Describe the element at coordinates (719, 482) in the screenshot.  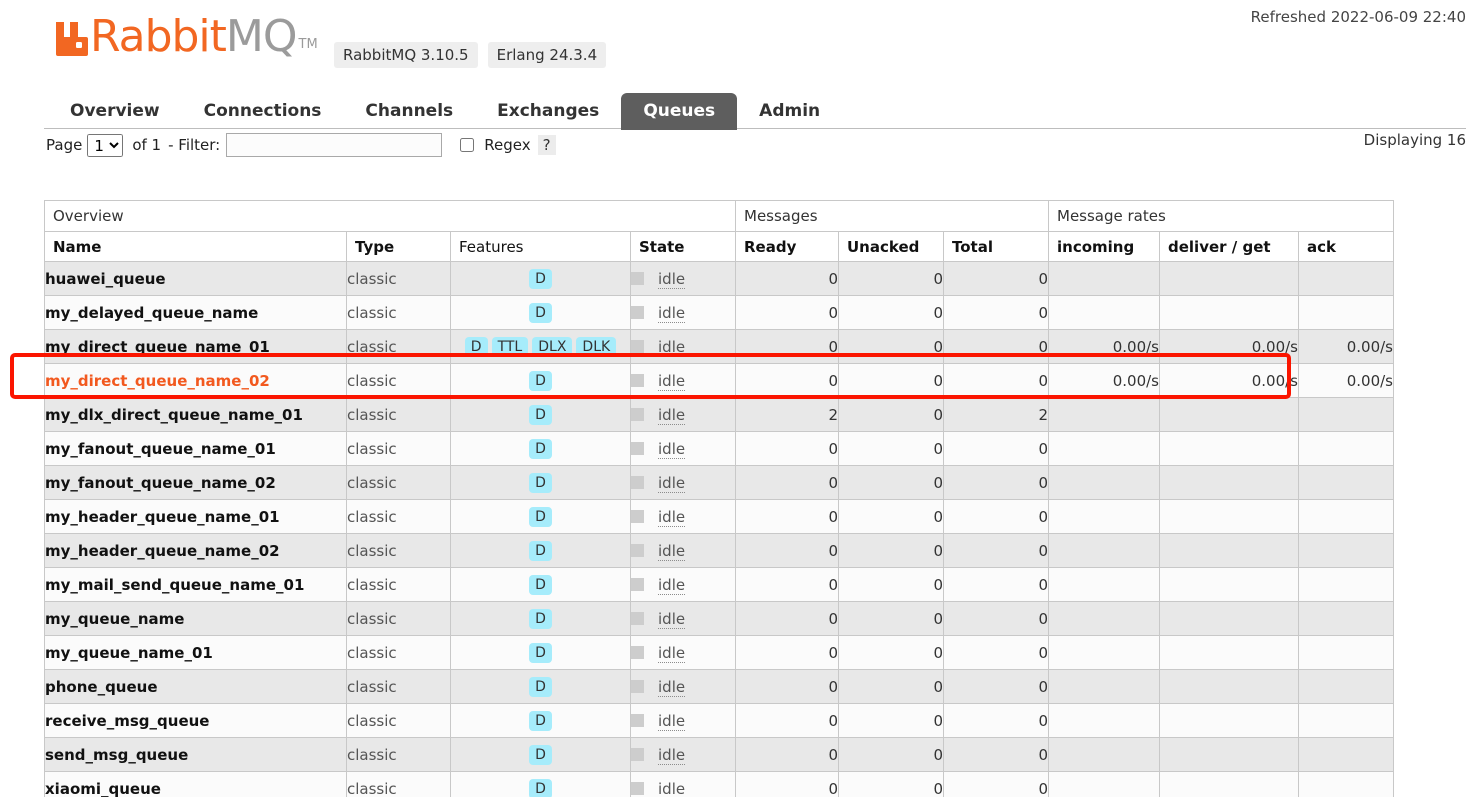
I see `table-row: my_fanout_queue_name_02 classic Didle 0 0 0` at that location.